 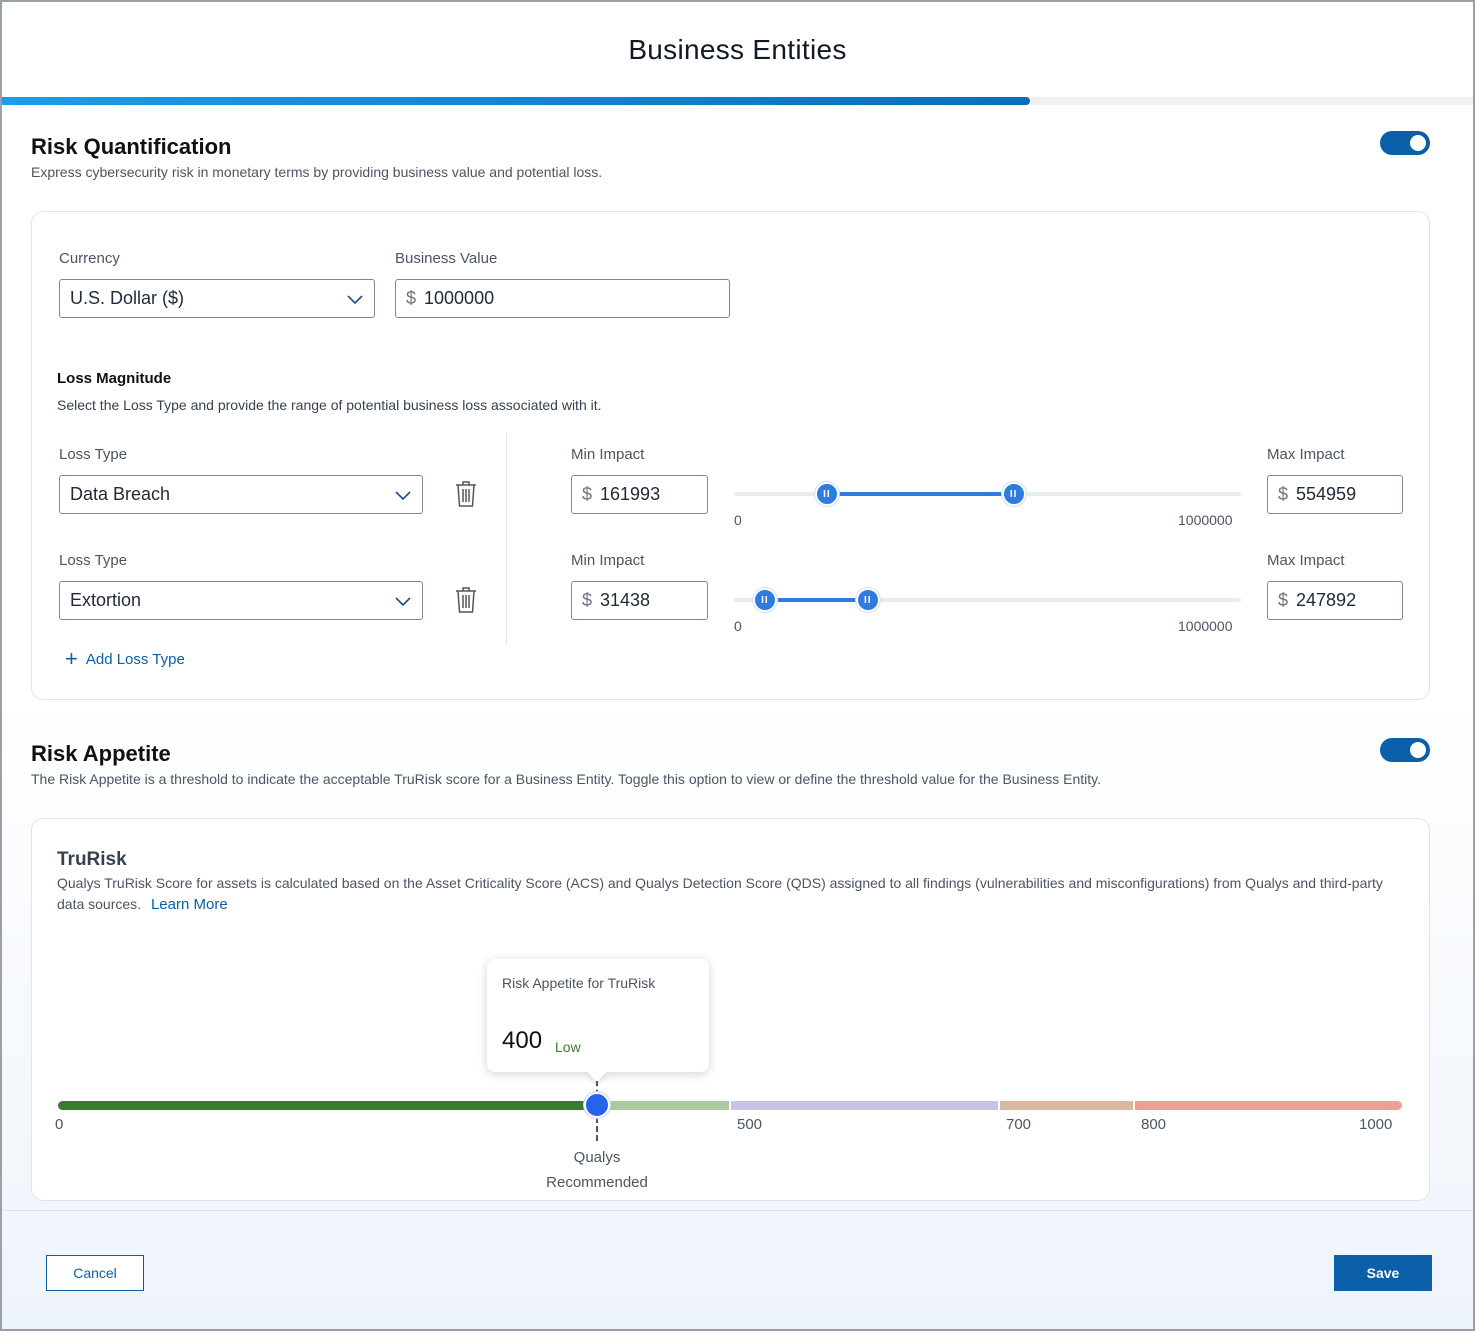 What do you see at coordinates (598, 1020) in the screenshot?
I see `risk-appetite-tooltip: Risk Appetite for TruRisk 400 Low` at bounding box center [598, 1020].